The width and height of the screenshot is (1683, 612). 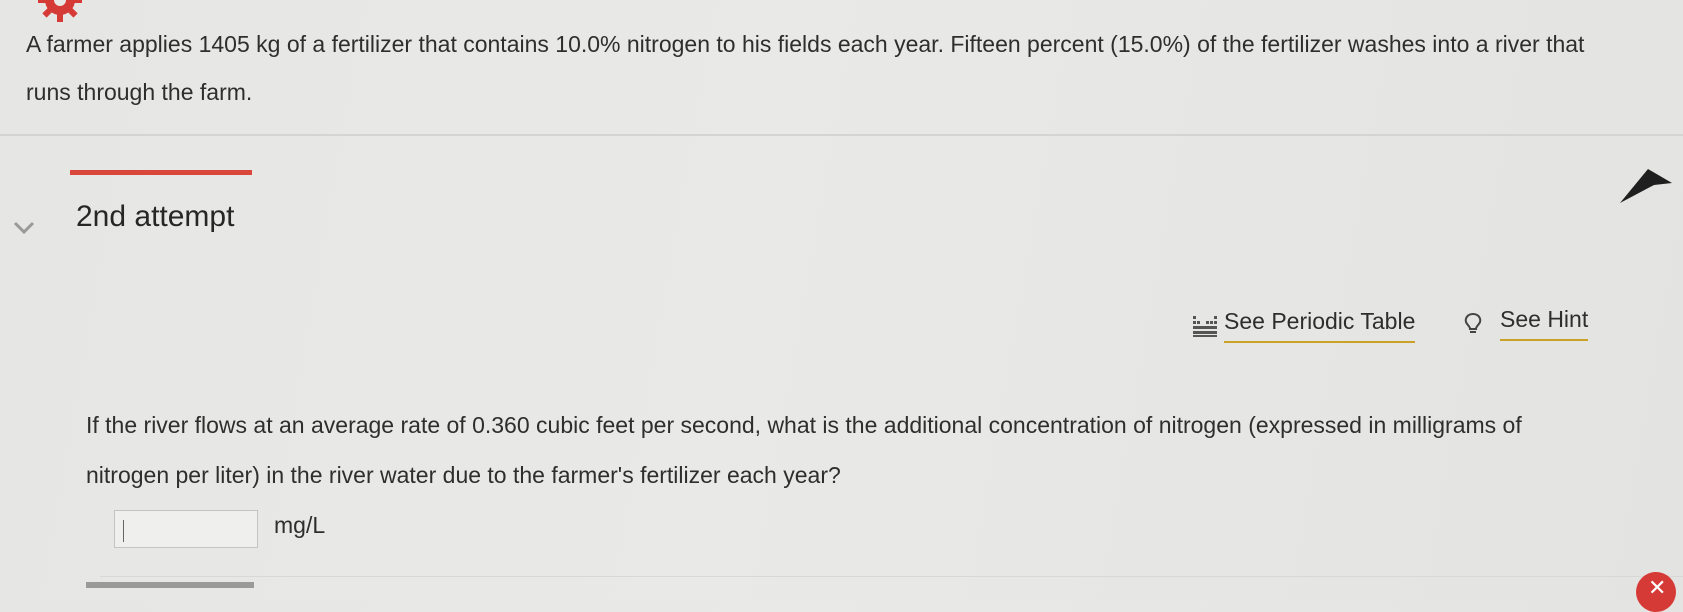 What do you see at coordinates (170, 585) in the screenshot?
I see `bottom-progress-bar` at bounding box center [170, 585].